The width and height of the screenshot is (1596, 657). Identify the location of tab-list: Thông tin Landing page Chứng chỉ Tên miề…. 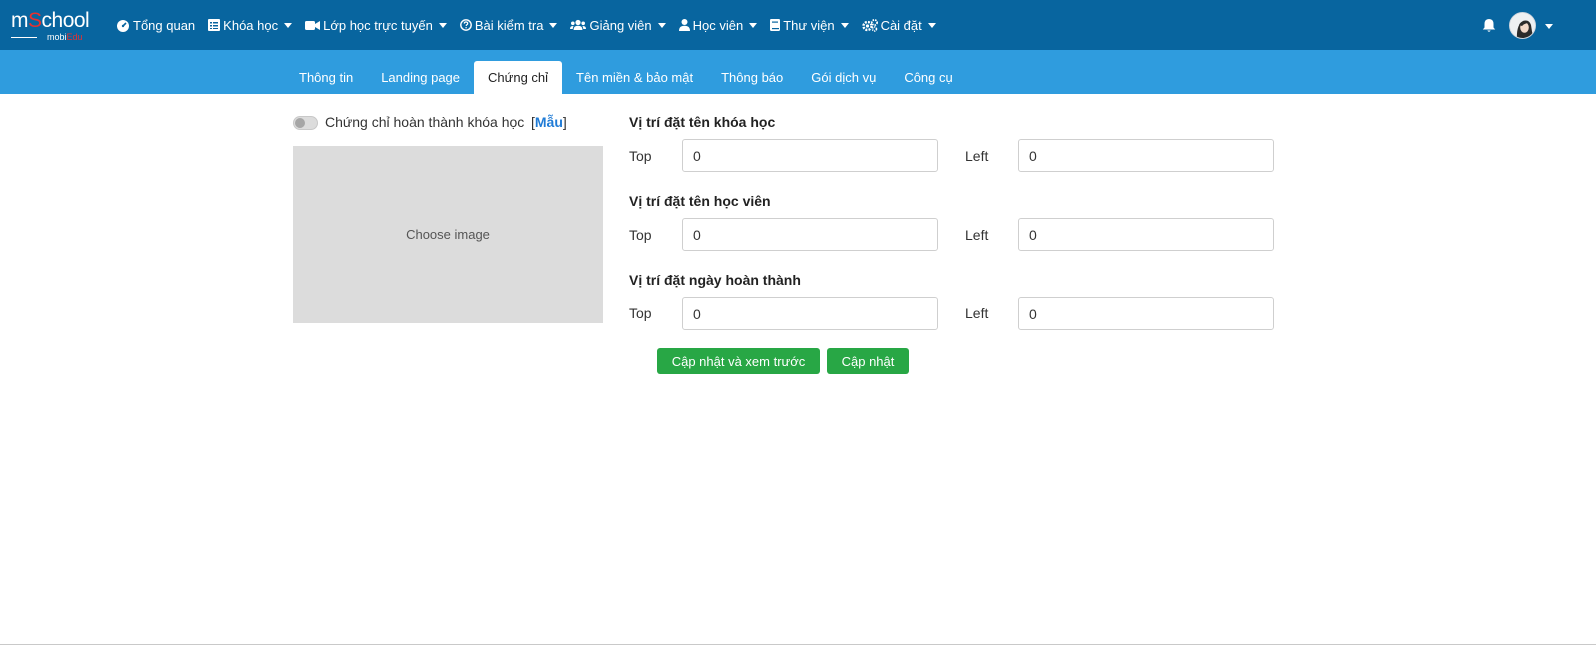
(626, 77).